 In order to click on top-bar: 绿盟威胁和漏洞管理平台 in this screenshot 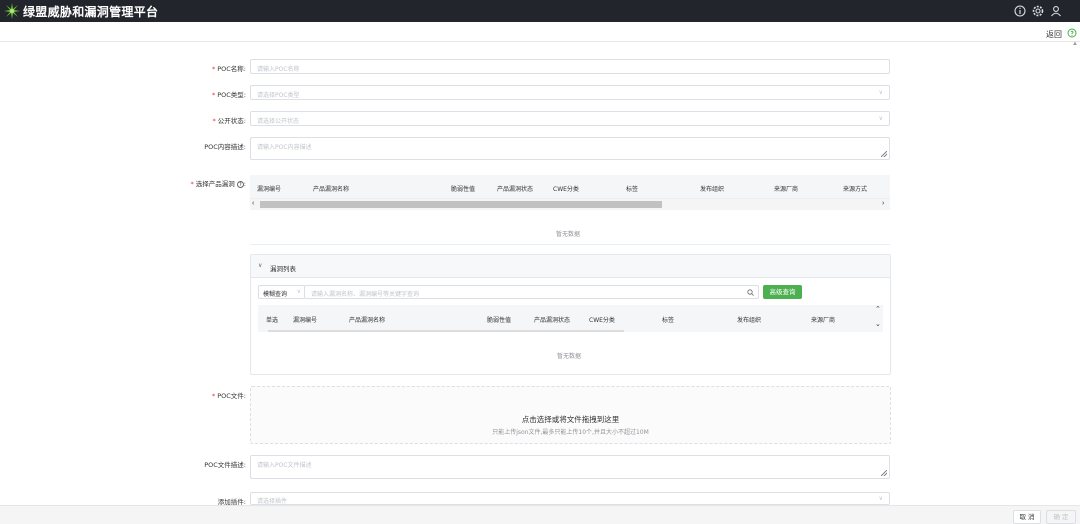, I will do `click(540, 11)`.